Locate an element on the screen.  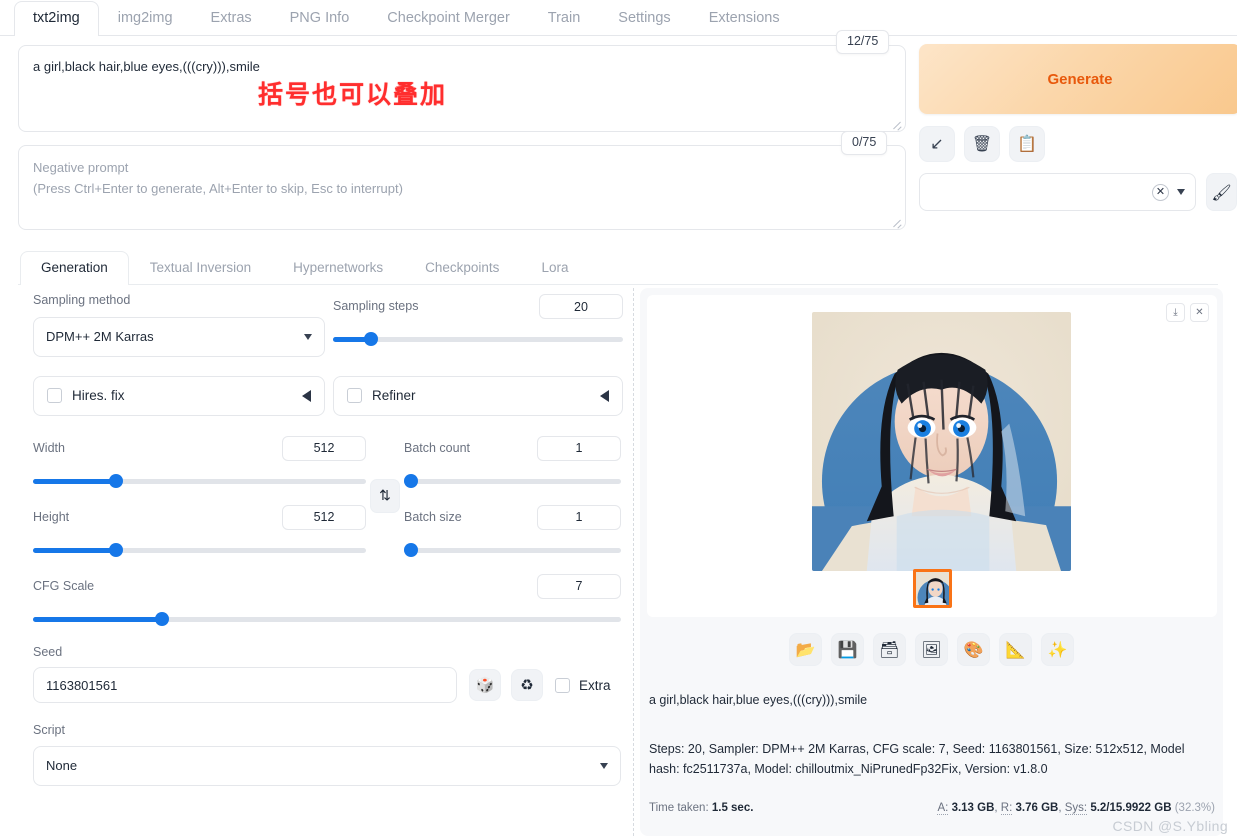
batch-count-label: Batch count is located at coordinates (437, 447).